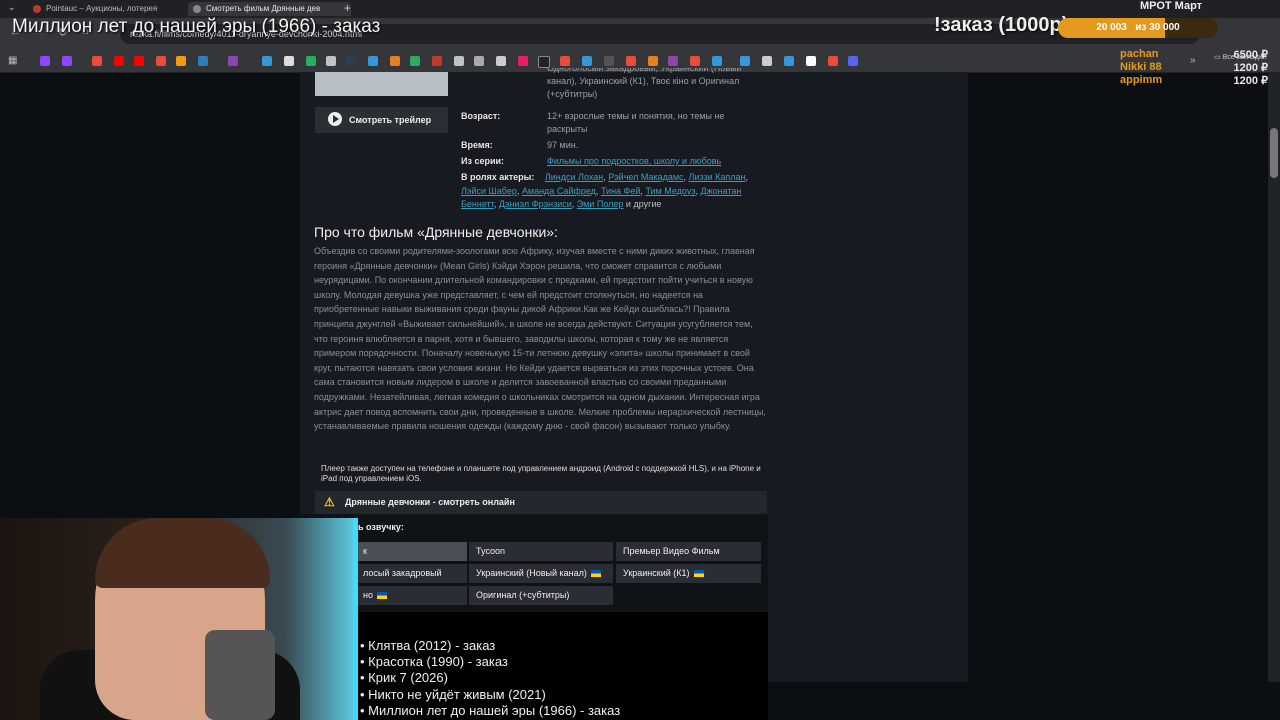  I want to click on donor-row: appimm 1200 ₽, so click(1194, 80).